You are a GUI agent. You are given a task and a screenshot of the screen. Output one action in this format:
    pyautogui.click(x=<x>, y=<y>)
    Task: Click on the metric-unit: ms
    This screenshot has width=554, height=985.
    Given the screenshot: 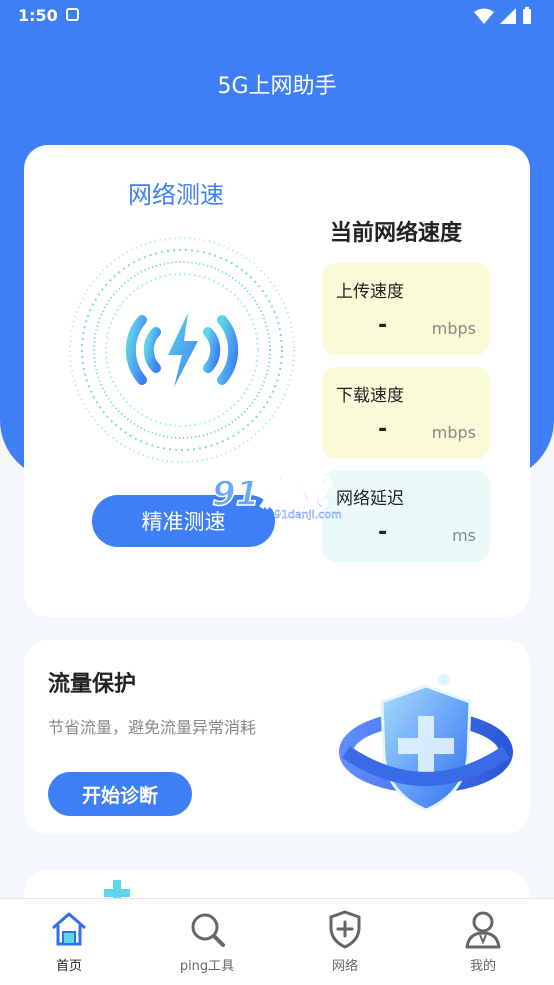 What is the action you would take?
    pyautogui.click(x=464, y=535)
    